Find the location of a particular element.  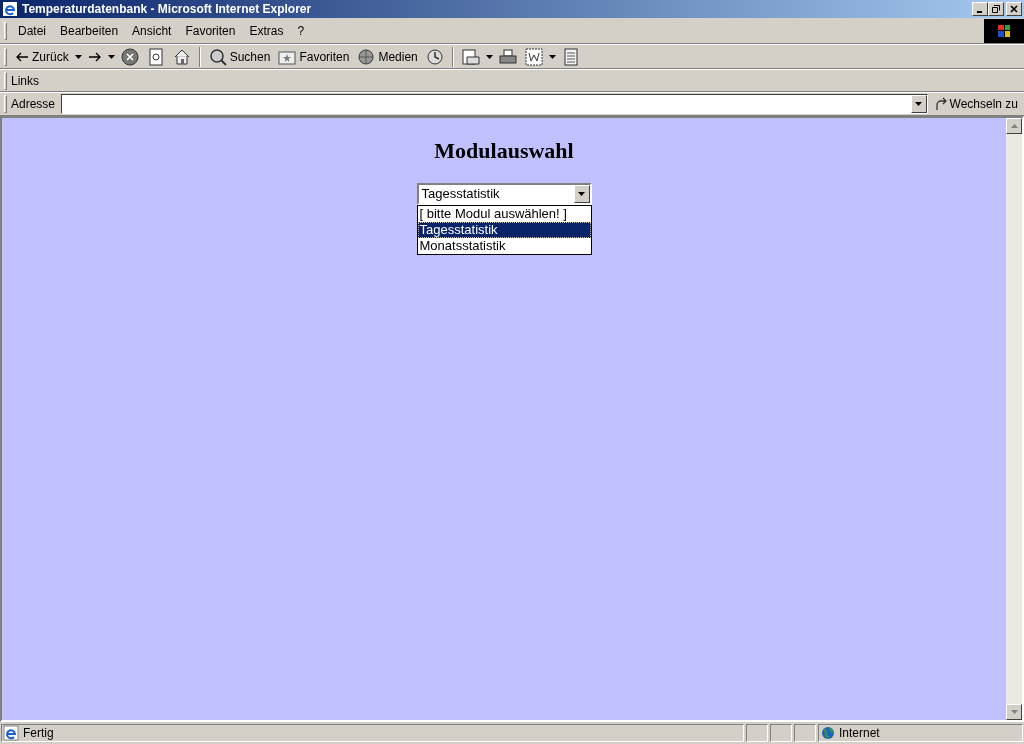

scroll-down-button is located at coordinates (1014, 712).